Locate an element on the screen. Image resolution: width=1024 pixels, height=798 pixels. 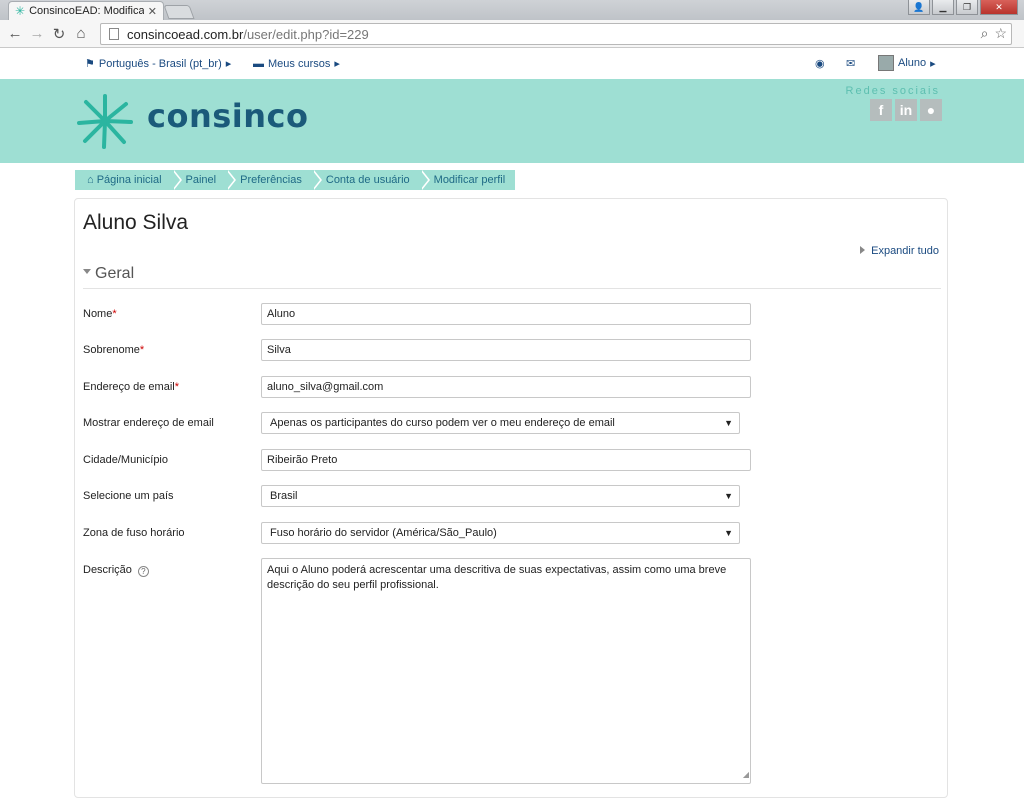
browser-tab: ✳ ConsincoEAD: Modificar p ✕ is located at coordinates (86, 10).